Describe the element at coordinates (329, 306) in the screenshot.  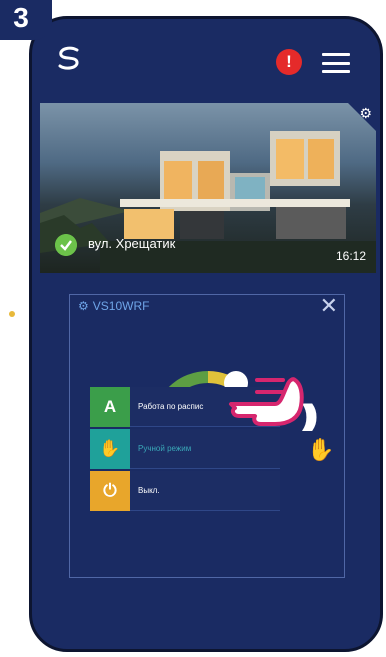
I see `close-icon: ✕` at that location.